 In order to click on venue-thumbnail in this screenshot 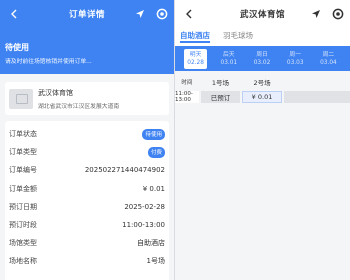, I will do `click(21, 98)`.